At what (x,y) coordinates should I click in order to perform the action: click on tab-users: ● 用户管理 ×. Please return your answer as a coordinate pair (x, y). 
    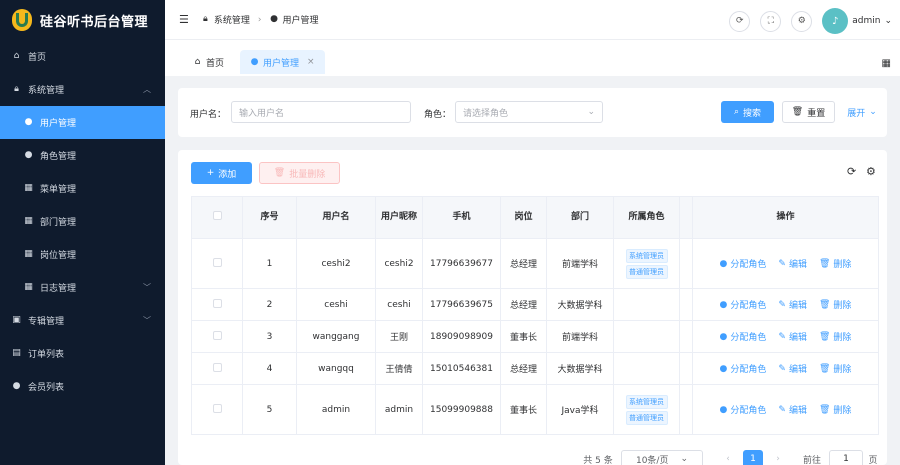
    Looking at the image, I should click on (282, 62).